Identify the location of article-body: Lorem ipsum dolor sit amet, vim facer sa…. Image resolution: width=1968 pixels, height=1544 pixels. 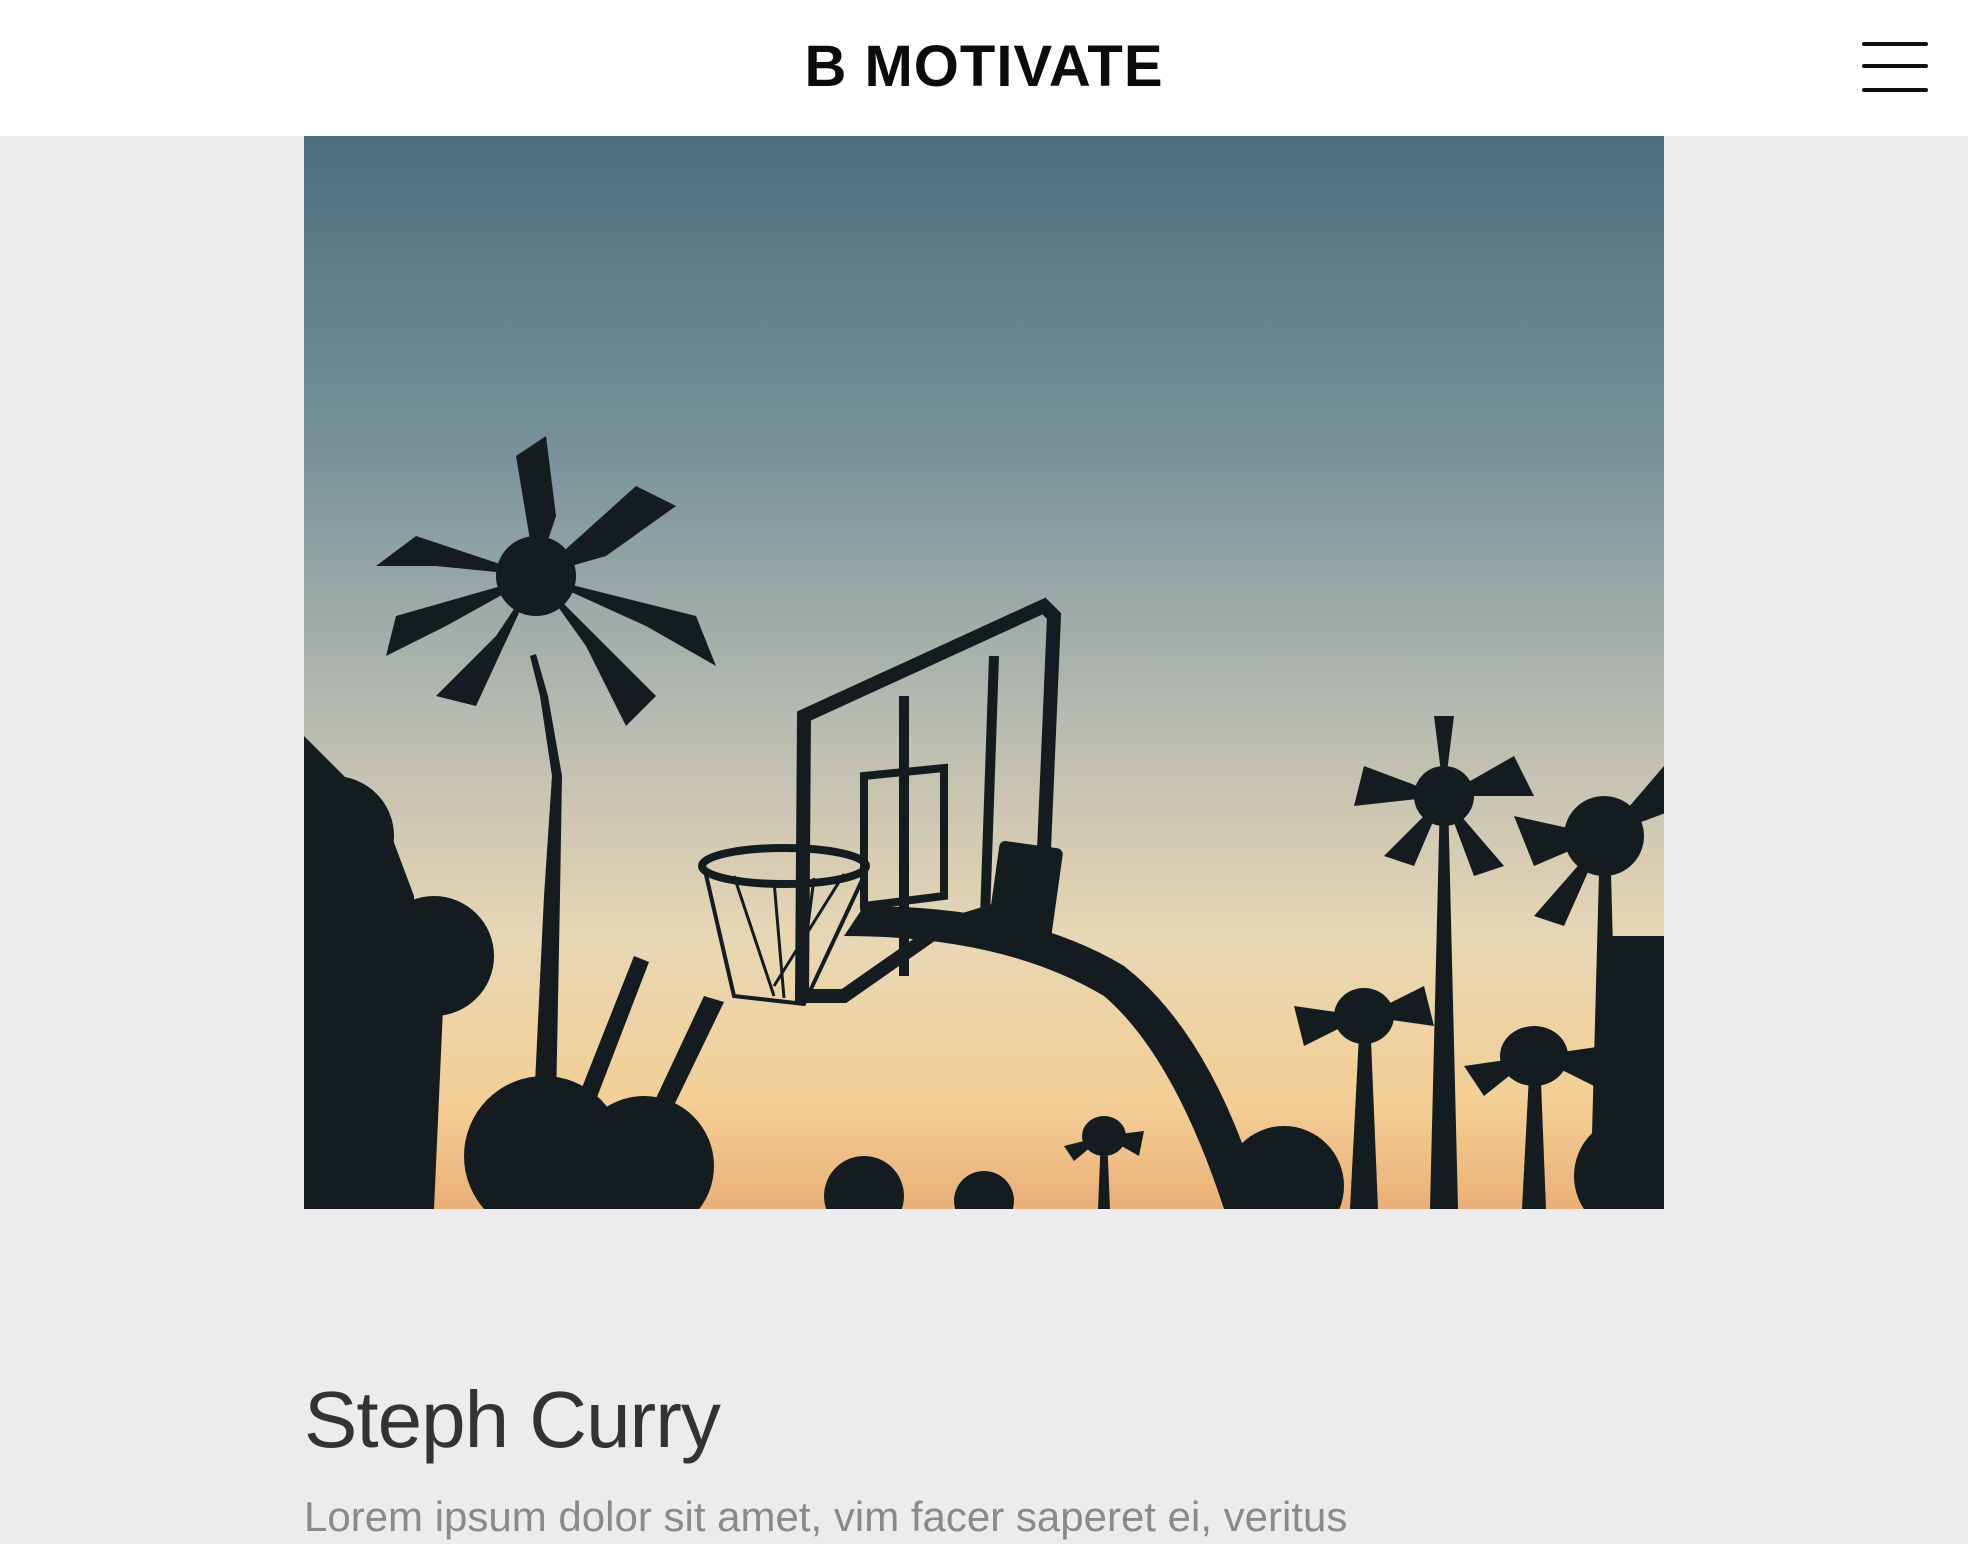
(826, 1516).